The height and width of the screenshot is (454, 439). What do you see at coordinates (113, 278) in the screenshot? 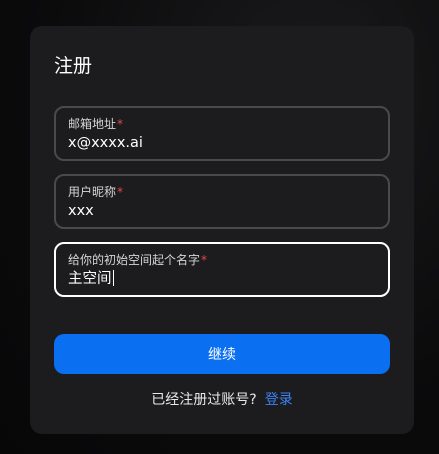
I see `text-caret` at bounding box center [113, 278].